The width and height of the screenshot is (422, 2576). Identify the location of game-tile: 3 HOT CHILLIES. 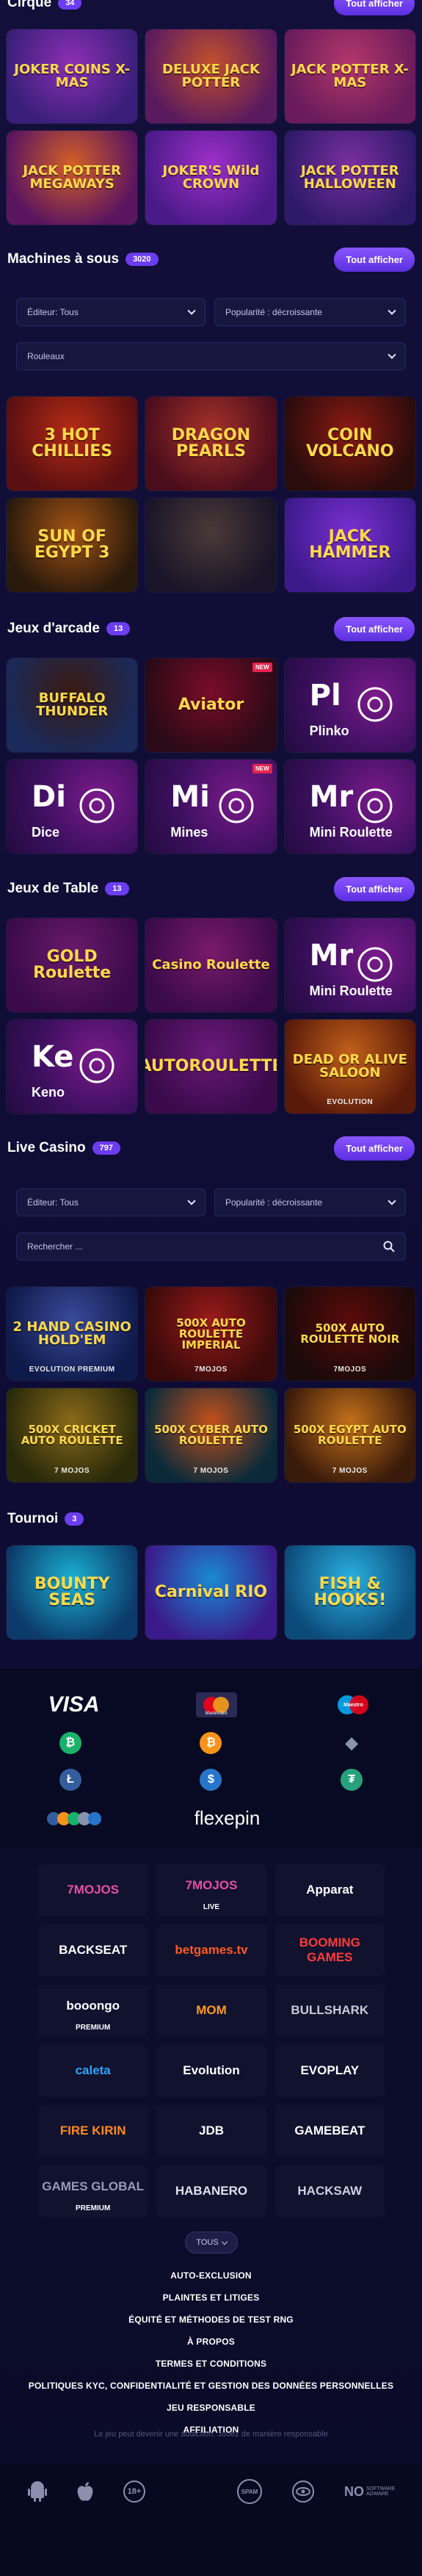
(72, 444).